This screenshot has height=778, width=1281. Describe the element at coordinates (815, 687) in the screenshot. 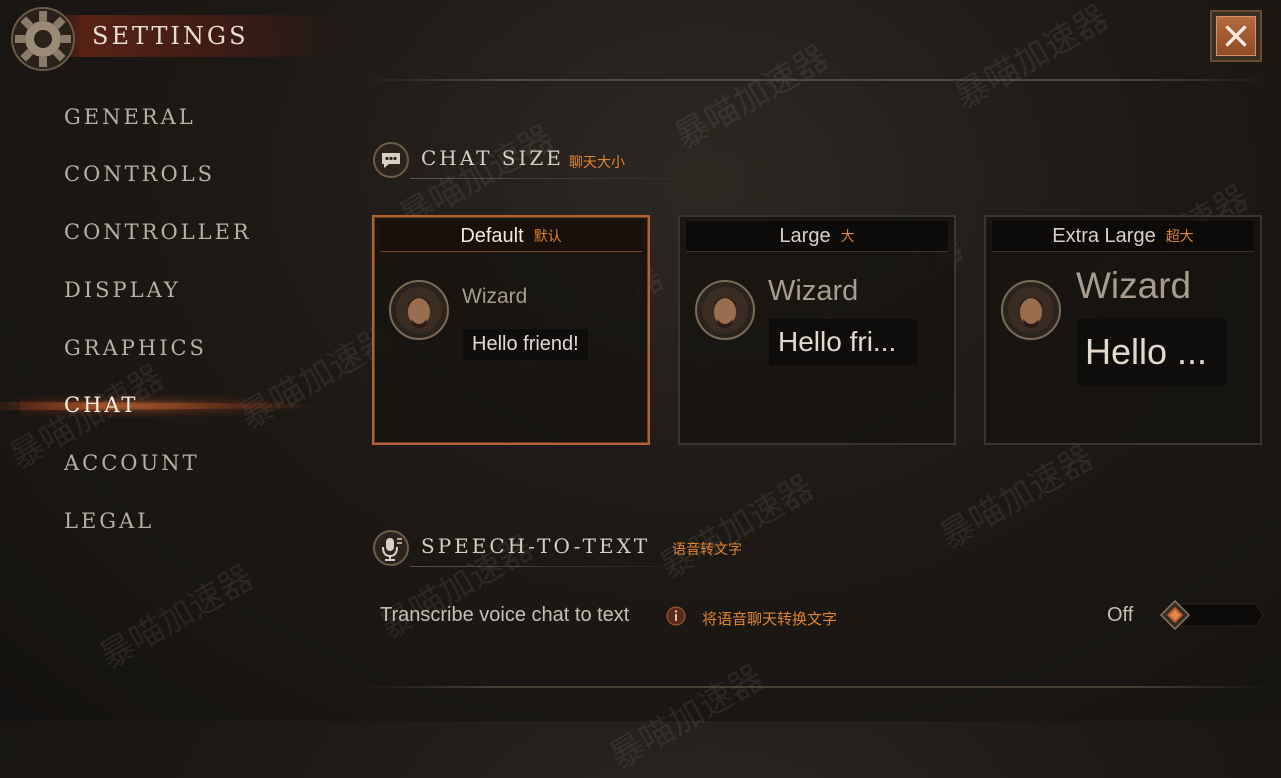

I see `bottom-divider` at that location.